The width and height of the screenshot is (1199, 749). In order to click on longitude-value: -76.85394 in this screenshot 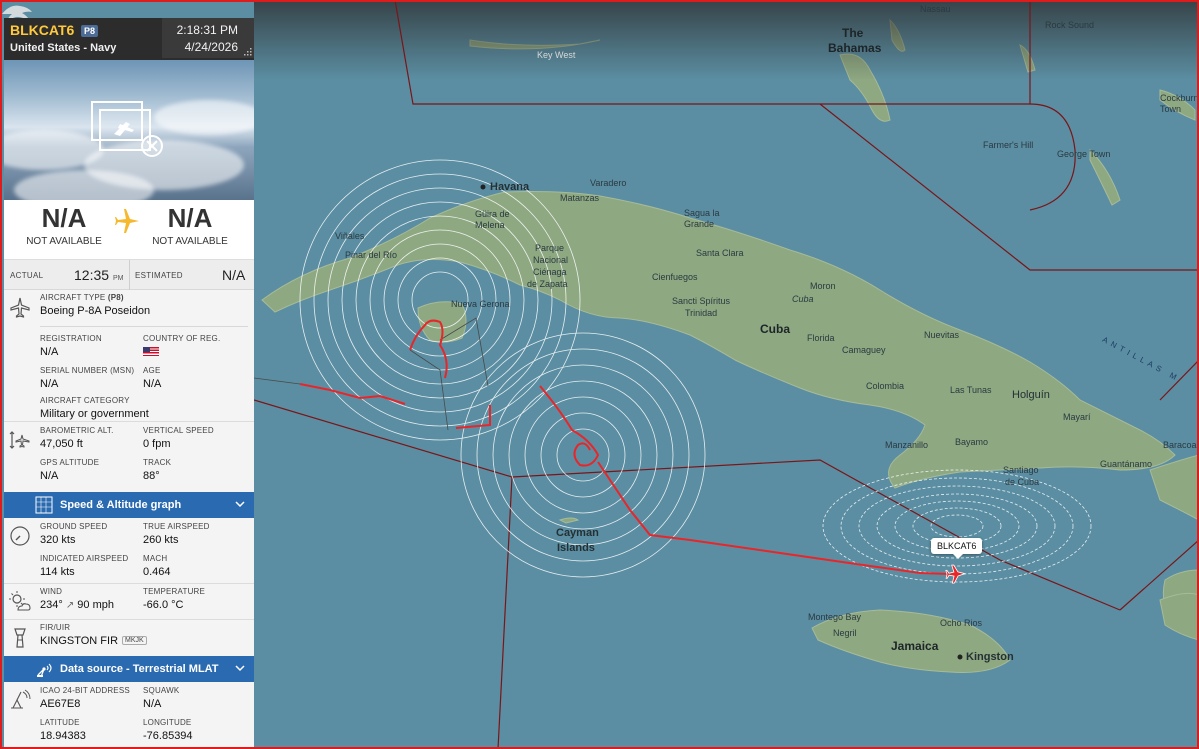, I will do `click(168, 736)`.